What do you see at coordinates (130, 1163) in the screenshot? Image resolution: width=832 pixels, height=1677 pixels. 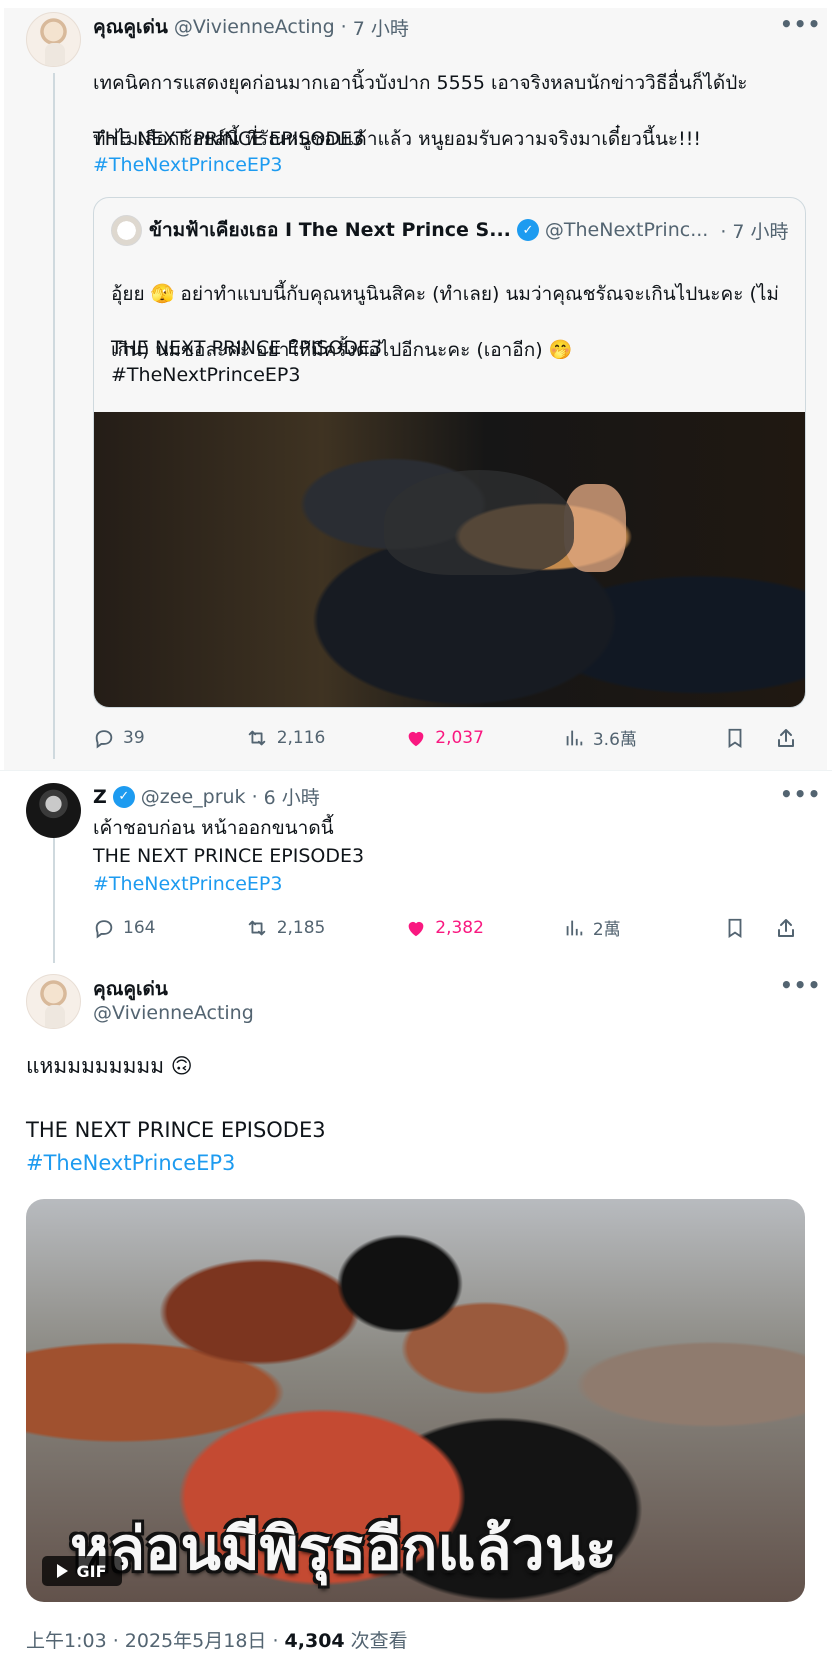 I see `main-hashtag-link: #TheNextPrinceEP3` at bounding box center [130, 1163].